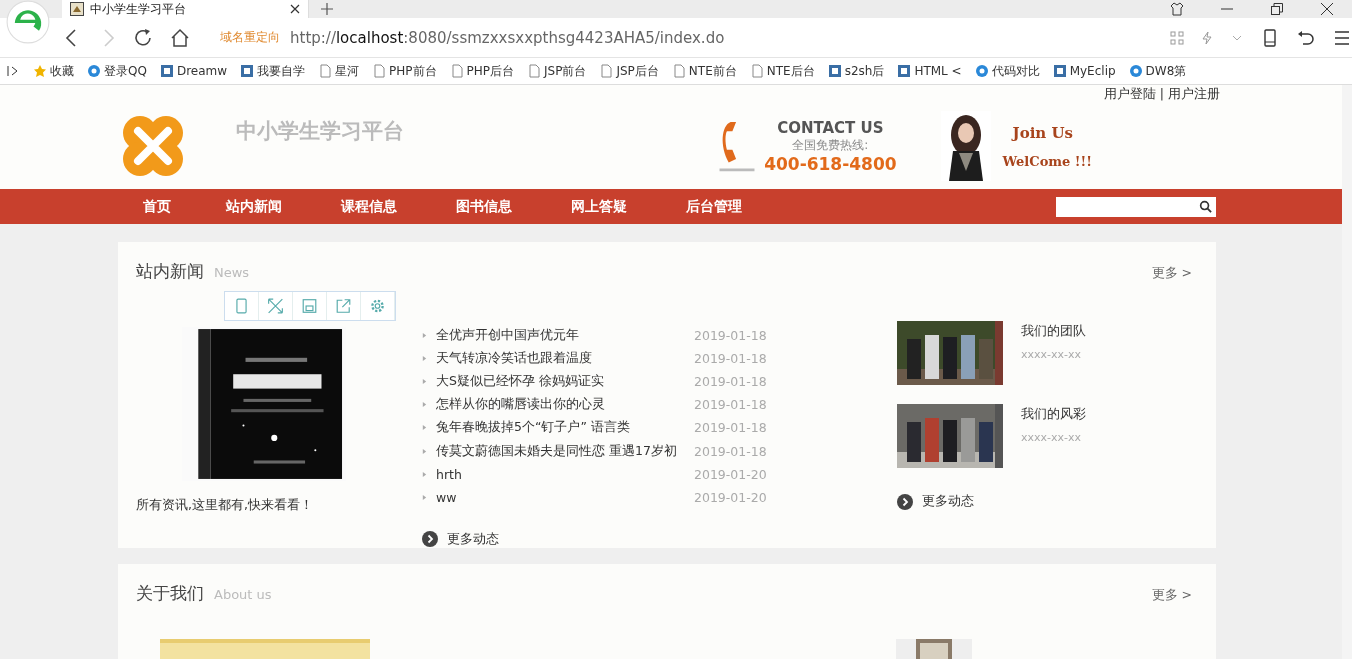 The width and height of the screenshot is (1352, 659). Describe the element at coordinates (320, 131) in the screenshot. I see `site-title: 中小学生学习平台` at that location.